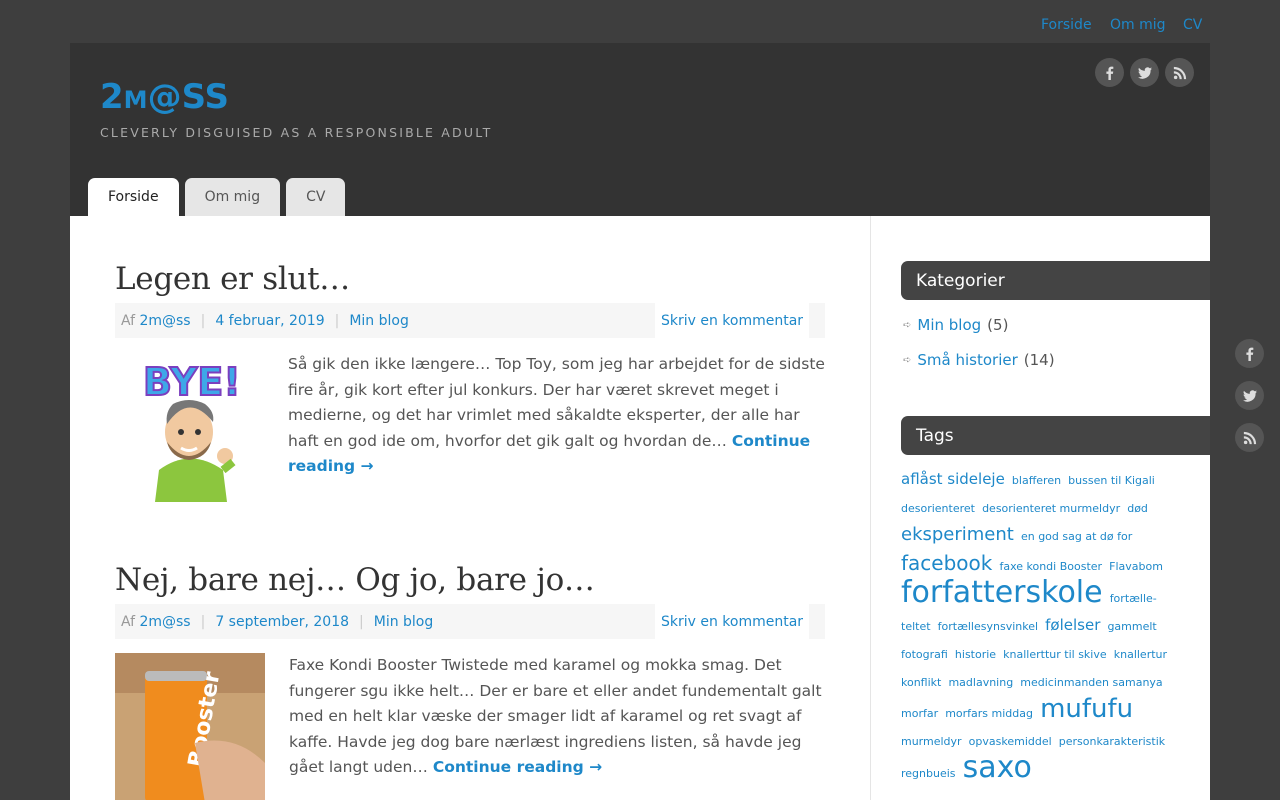  I want to click on site-logo: 2M@SS, so click(164, 97).